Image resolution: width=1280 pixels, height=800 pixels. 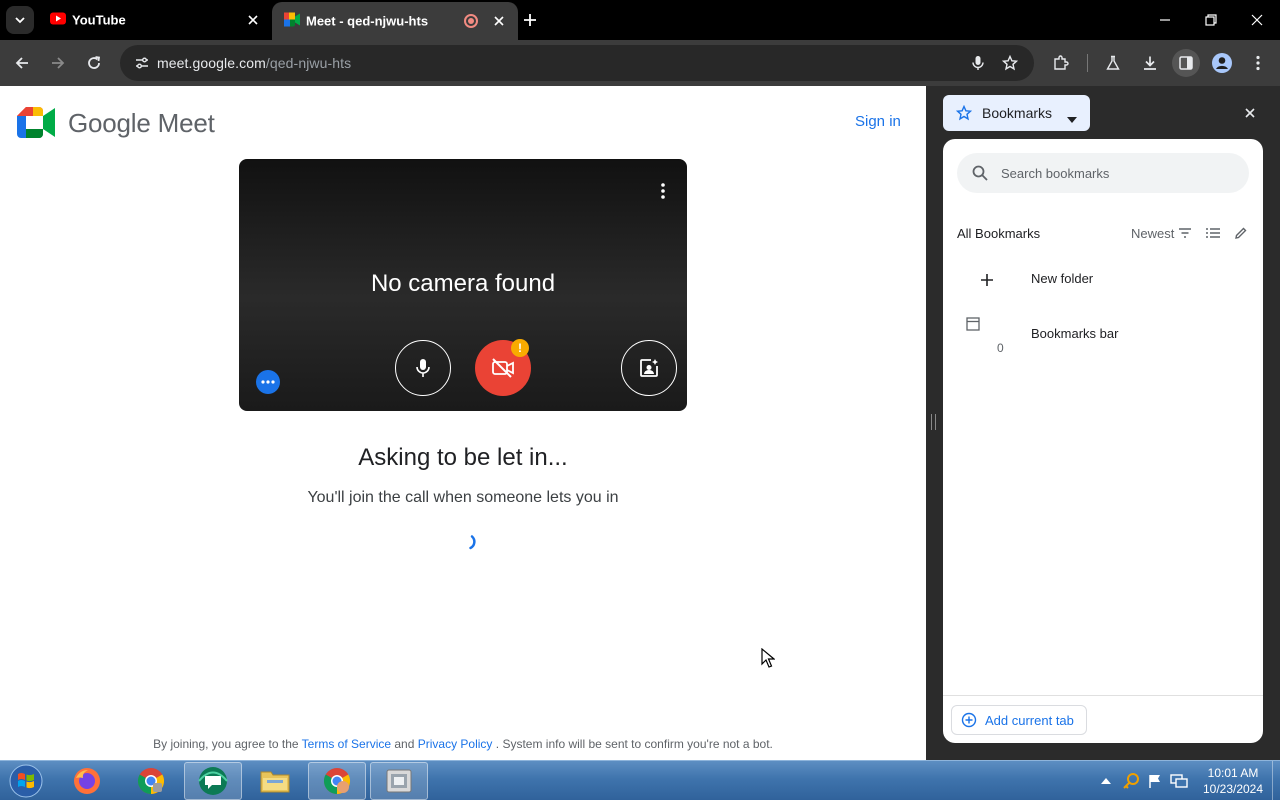 I want to click on pencil-icon, so click(x=1241, y=233).